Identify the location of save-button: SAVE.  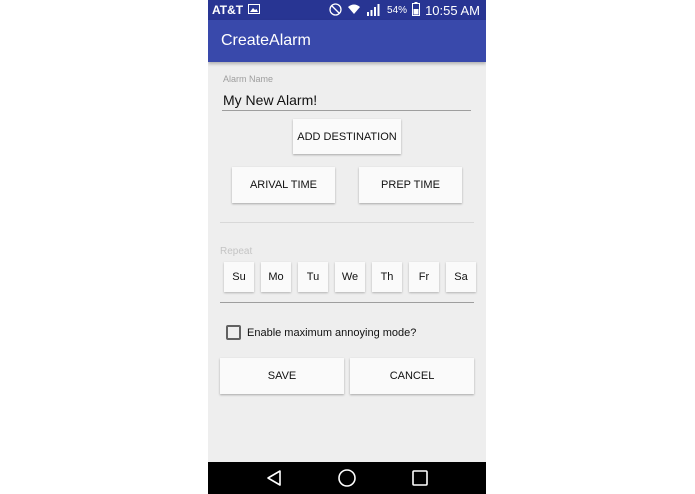
(282, 376).